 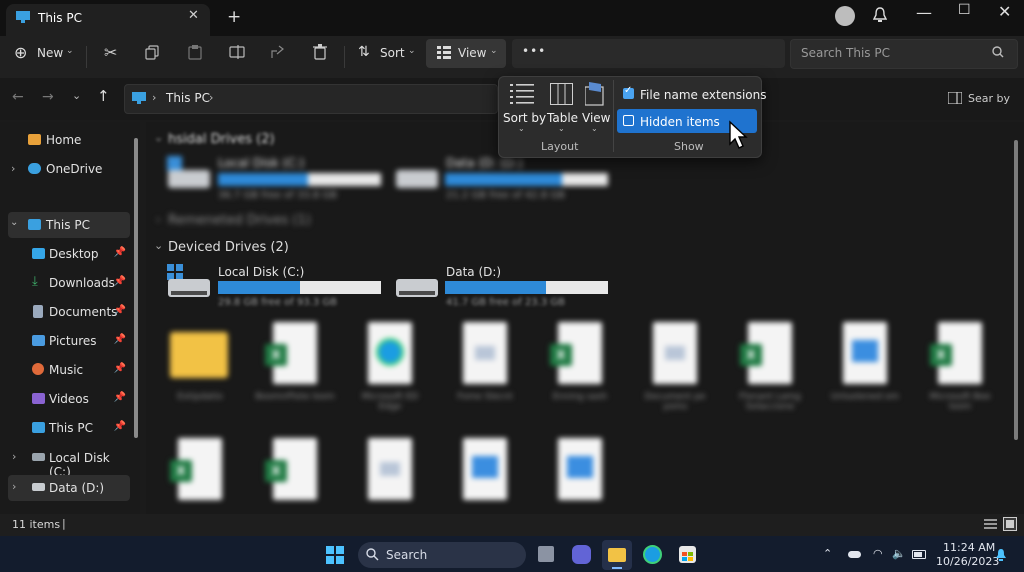 I want to click on sidebar-item-pictures: Pictures 📌, so click(x=69, y=341).